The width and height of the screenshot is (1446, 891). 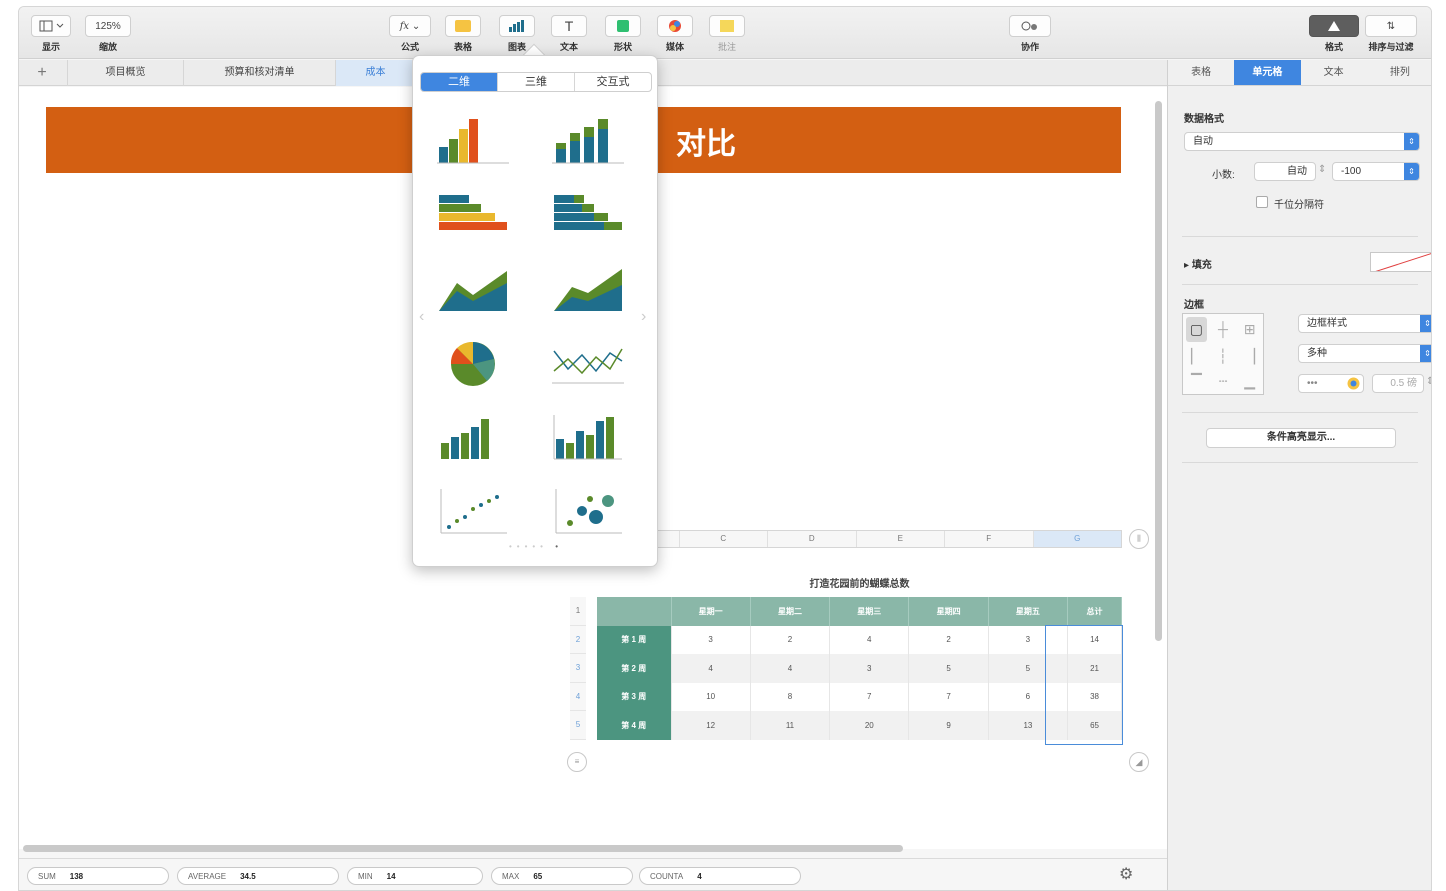 What do you see at coordinates (578, 696) in the screenshot?
I see `row-header: 4` at bounding box center [578, 696].